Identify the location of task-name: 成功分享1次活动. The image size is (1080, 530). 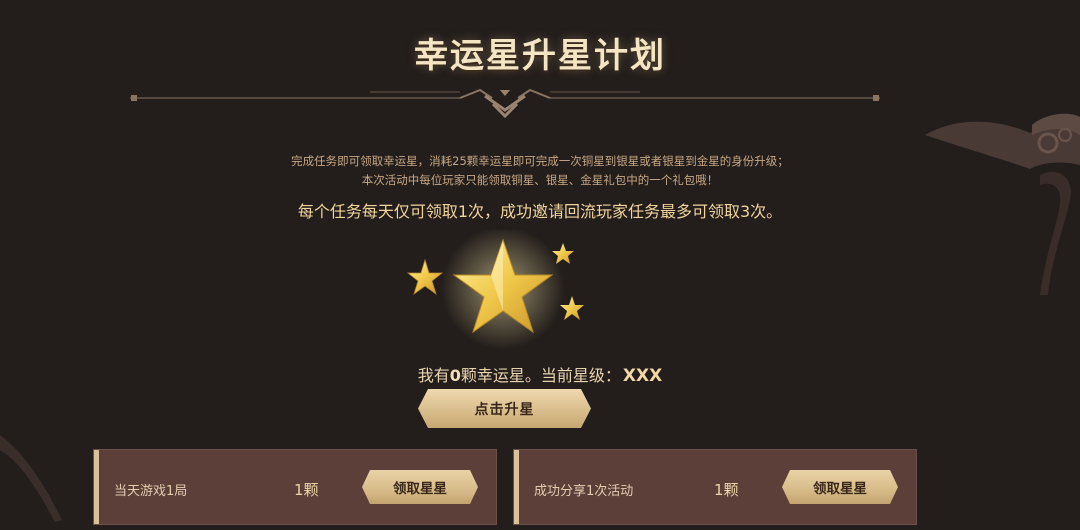
(584, 491).